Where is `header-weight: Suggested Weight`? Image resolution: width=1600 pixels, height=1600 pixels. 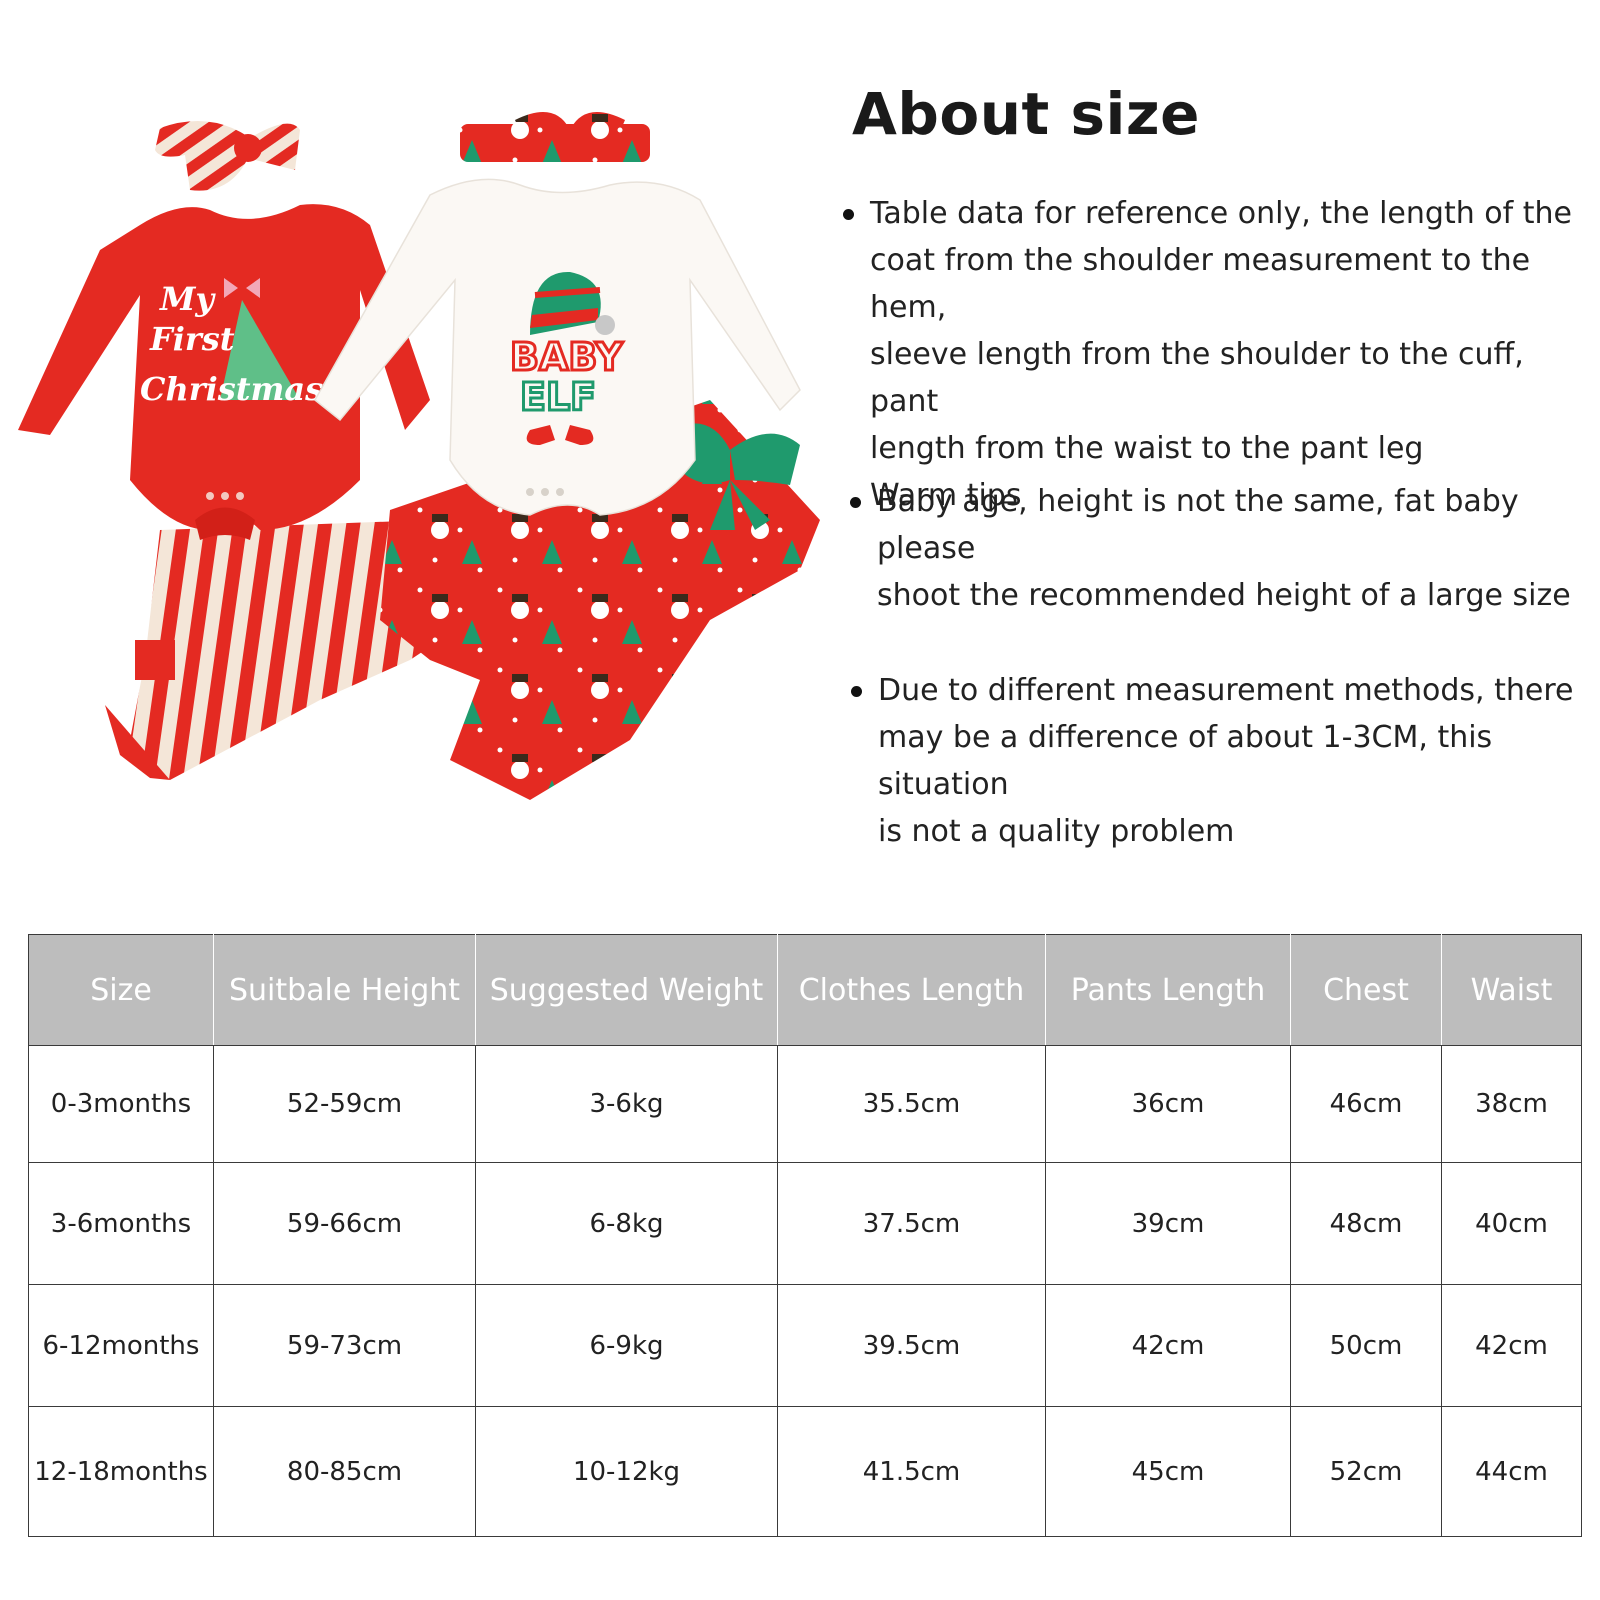 header-weight: Suggested Weight is located at coordinates (626, 990).